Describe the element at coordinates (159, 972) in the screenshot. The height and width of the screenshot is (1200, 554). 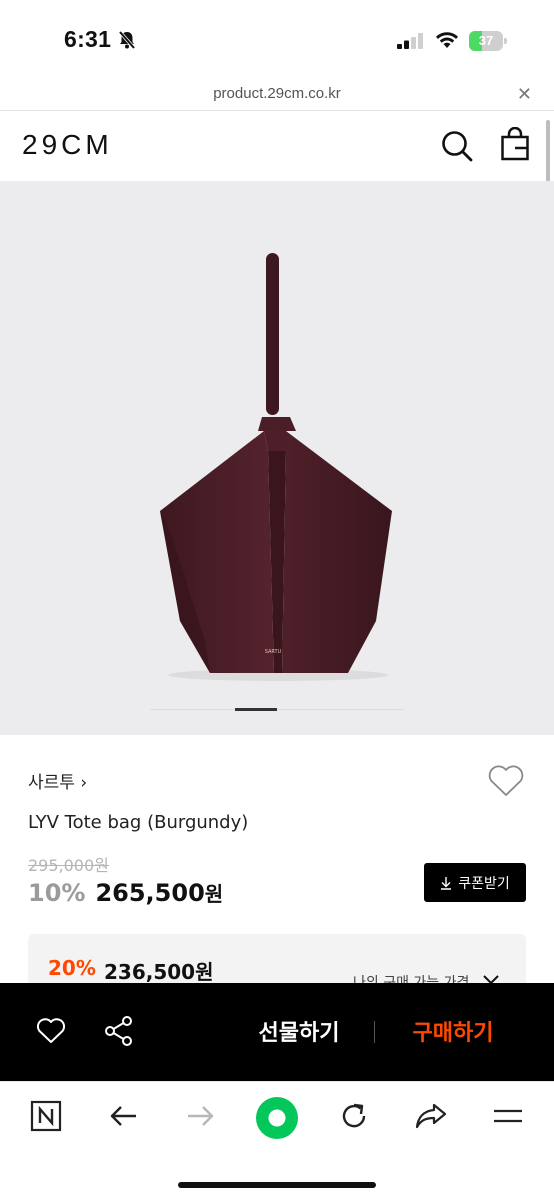
I see `member-price: 236,500원` at that location.